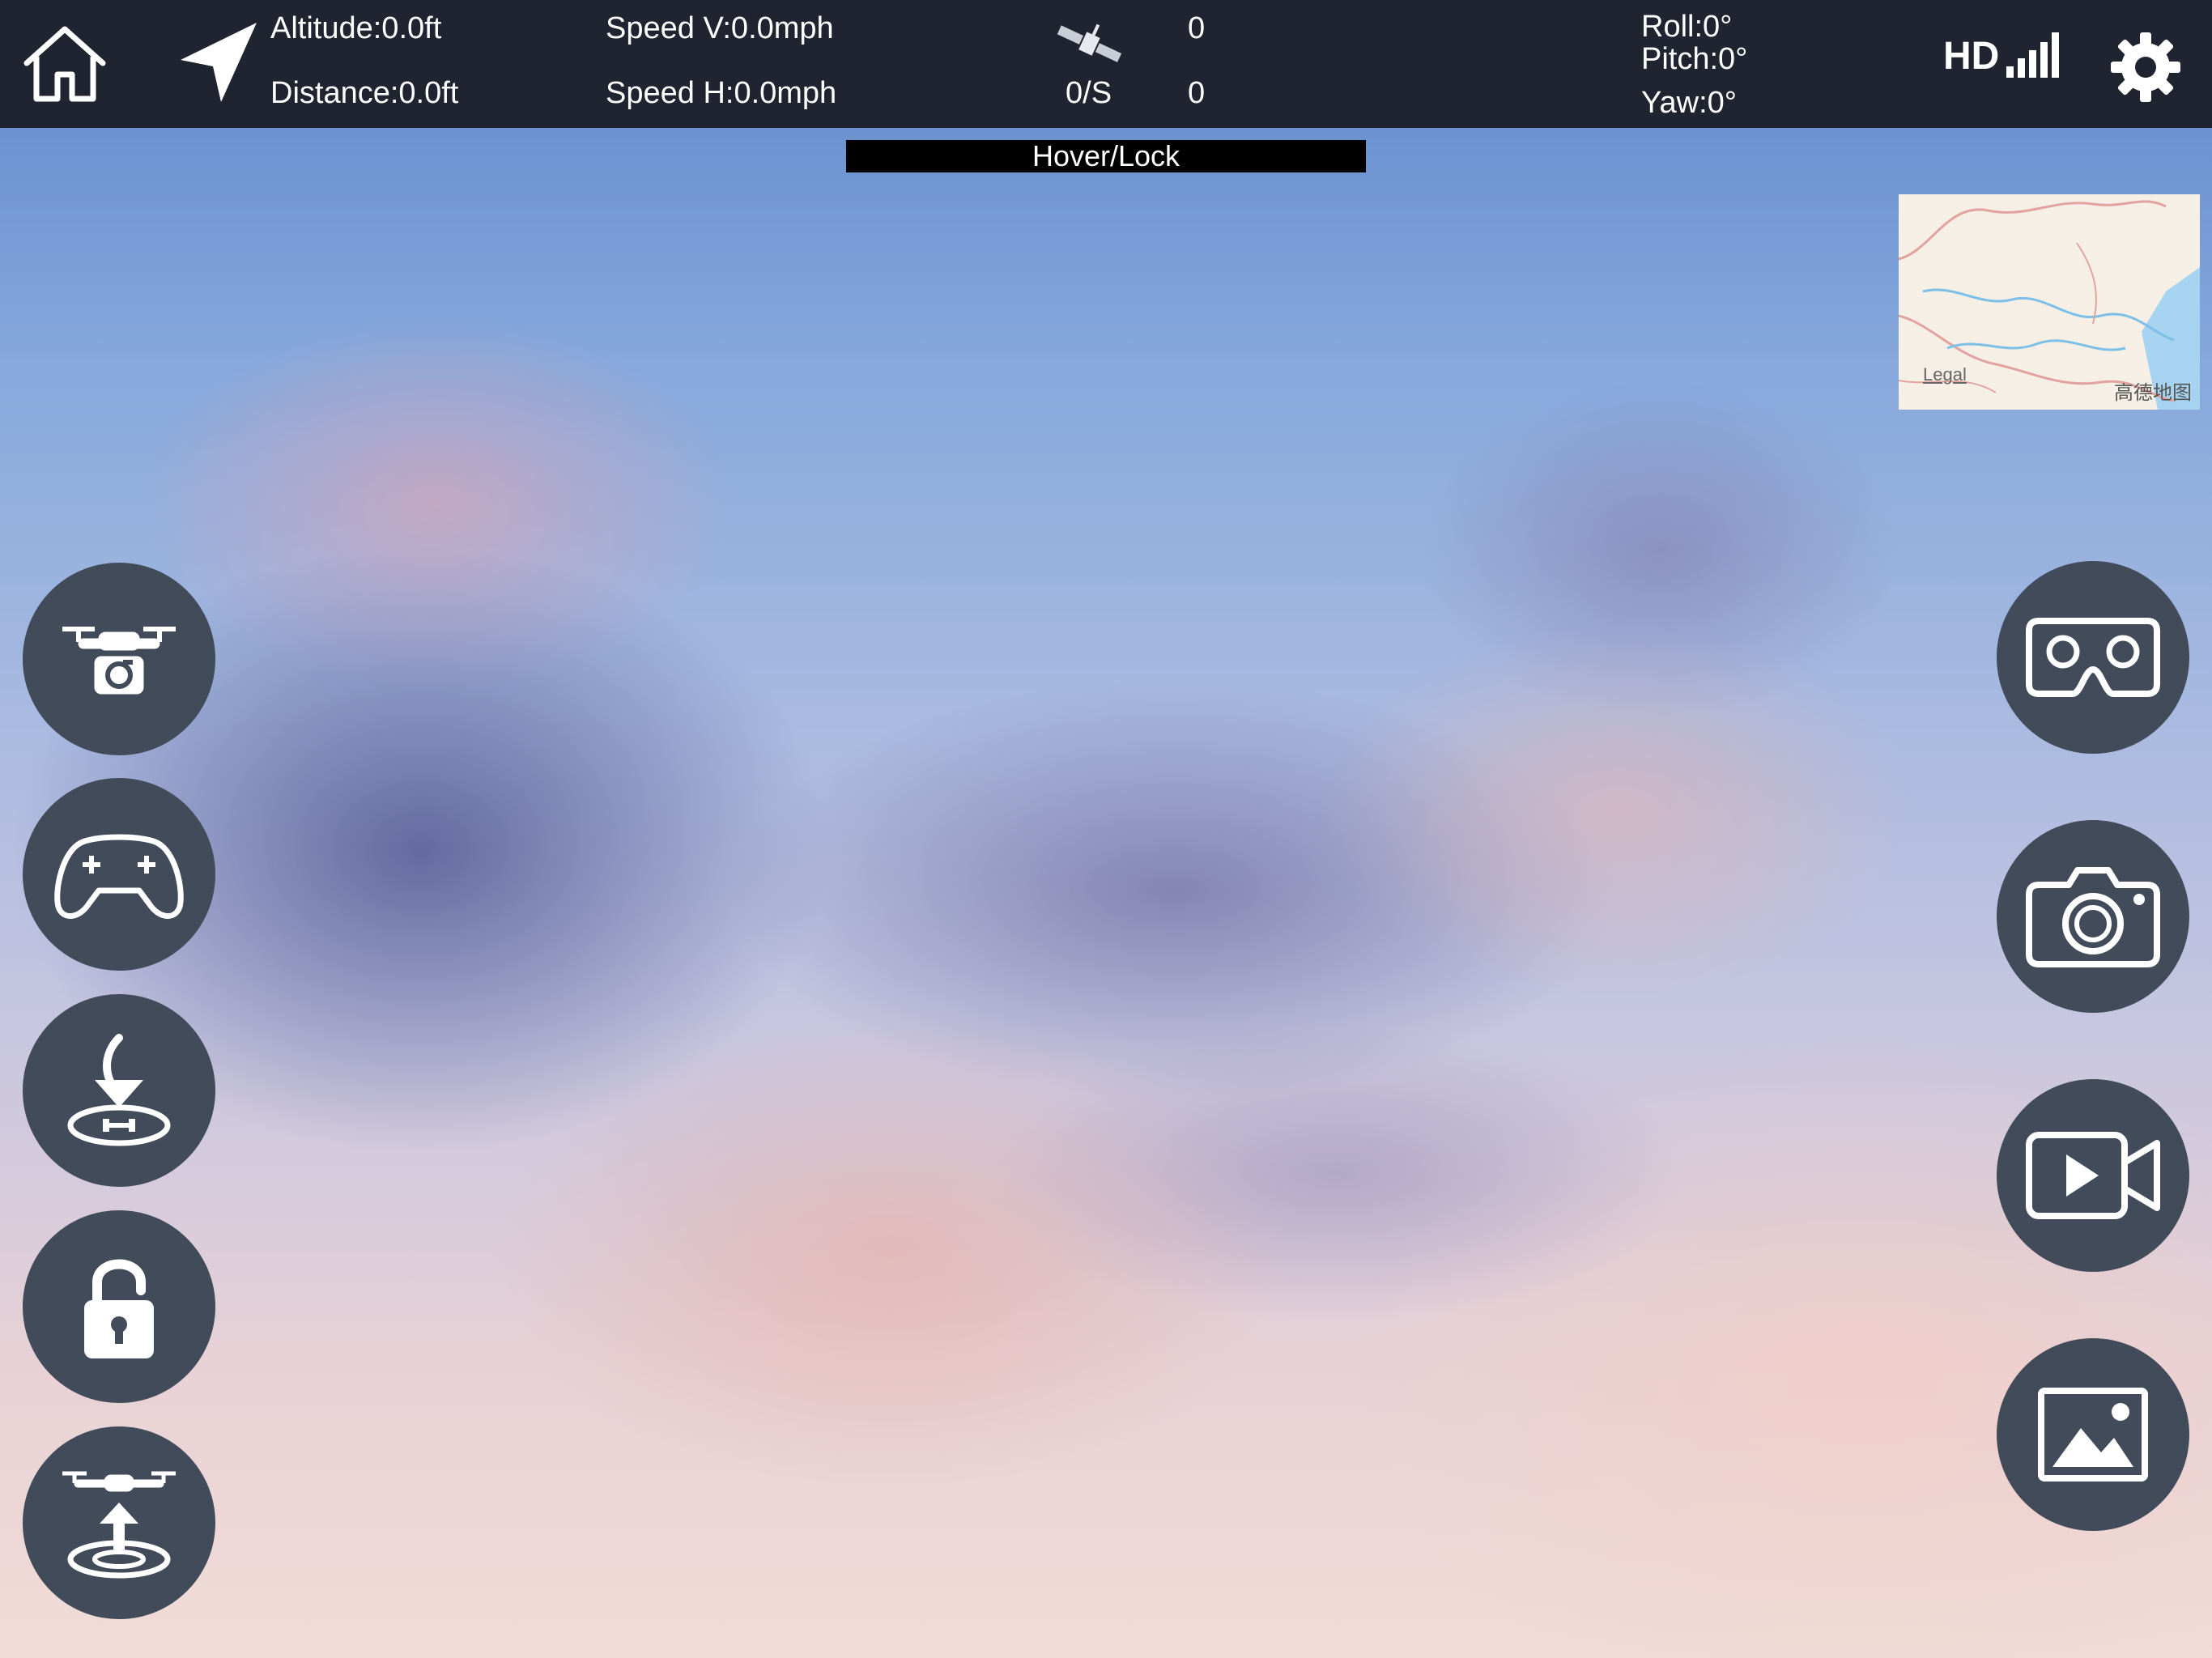 The height and width of the screenshot is (1658, 2212). I want to click on drone-camera-icon, so click(119, 661).